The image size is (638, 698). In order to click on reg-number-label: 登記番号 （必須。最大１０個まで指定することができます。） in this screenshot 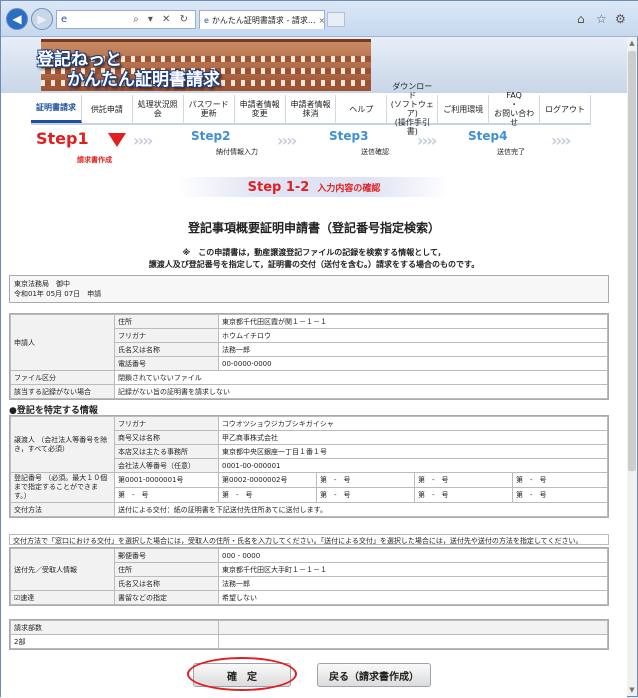, I will do `click(62, 487)`.